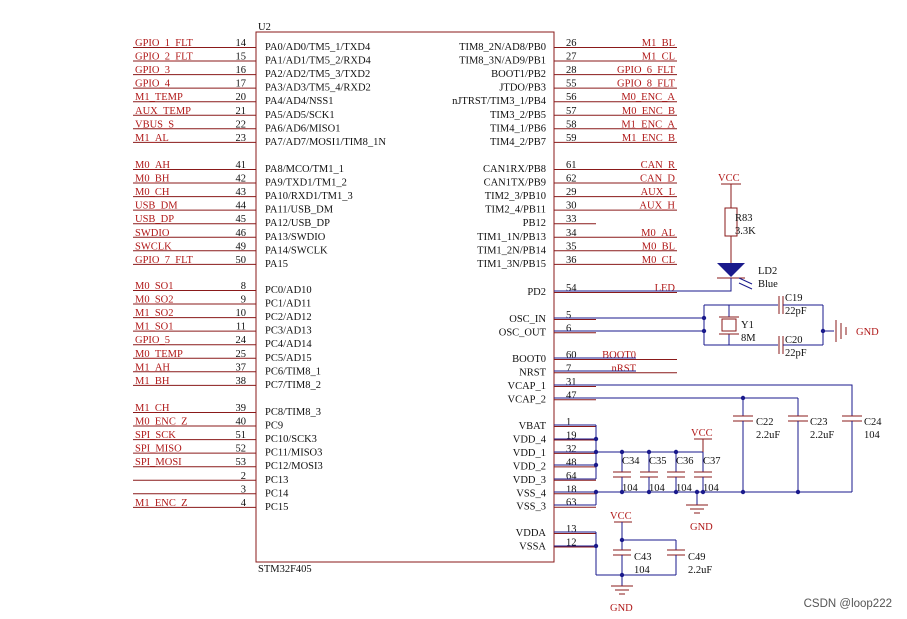 This screenshot has width=907, height=619. I want to click on pin-name: PC8/TIM8_3, so click(293, 412).